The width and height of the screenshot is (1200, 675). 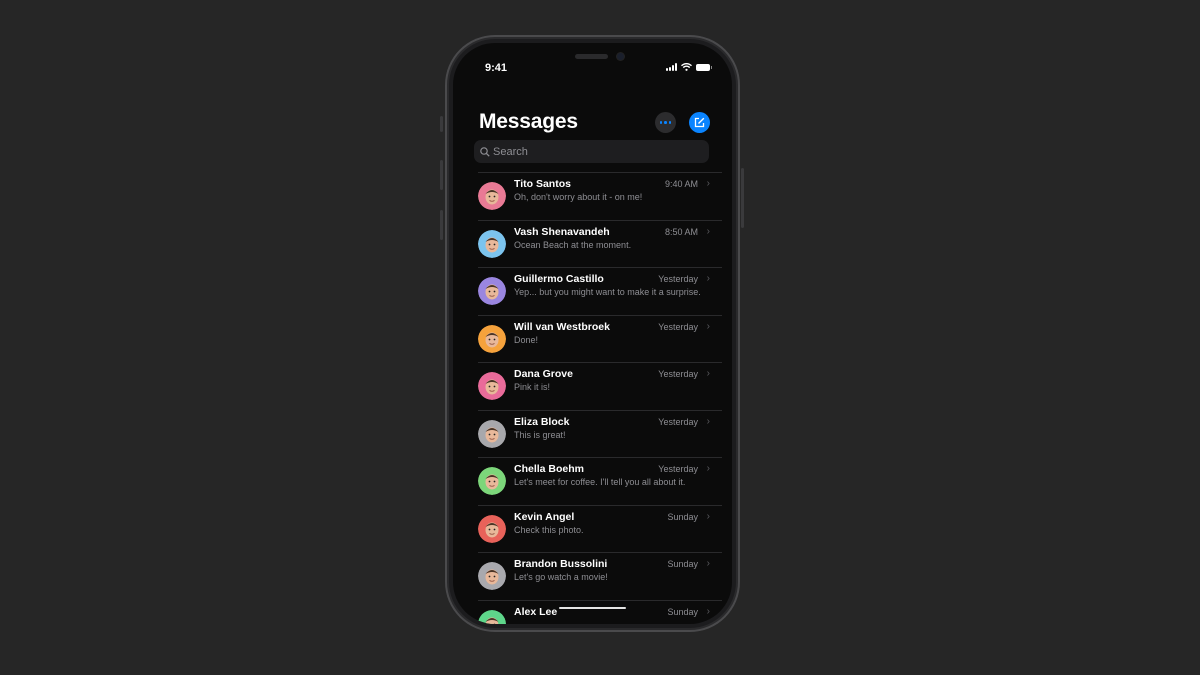 I want to click on message-preview: This is great!, so click(x=540, y=434).